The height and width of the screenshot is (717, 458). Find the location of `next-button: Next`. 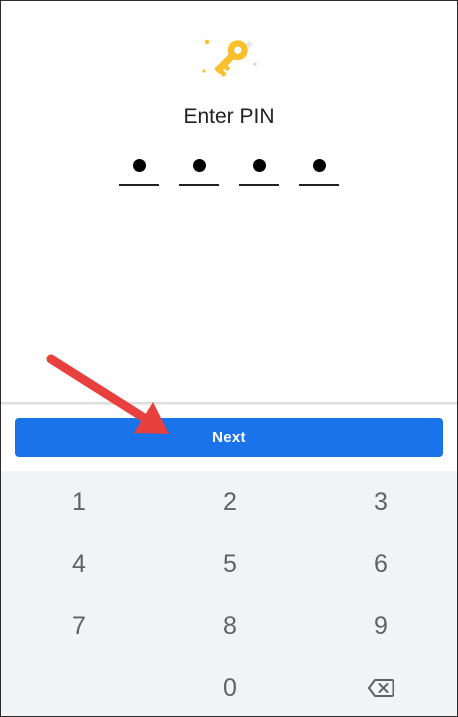

next-button: Next is located at coordinates (229, 437).